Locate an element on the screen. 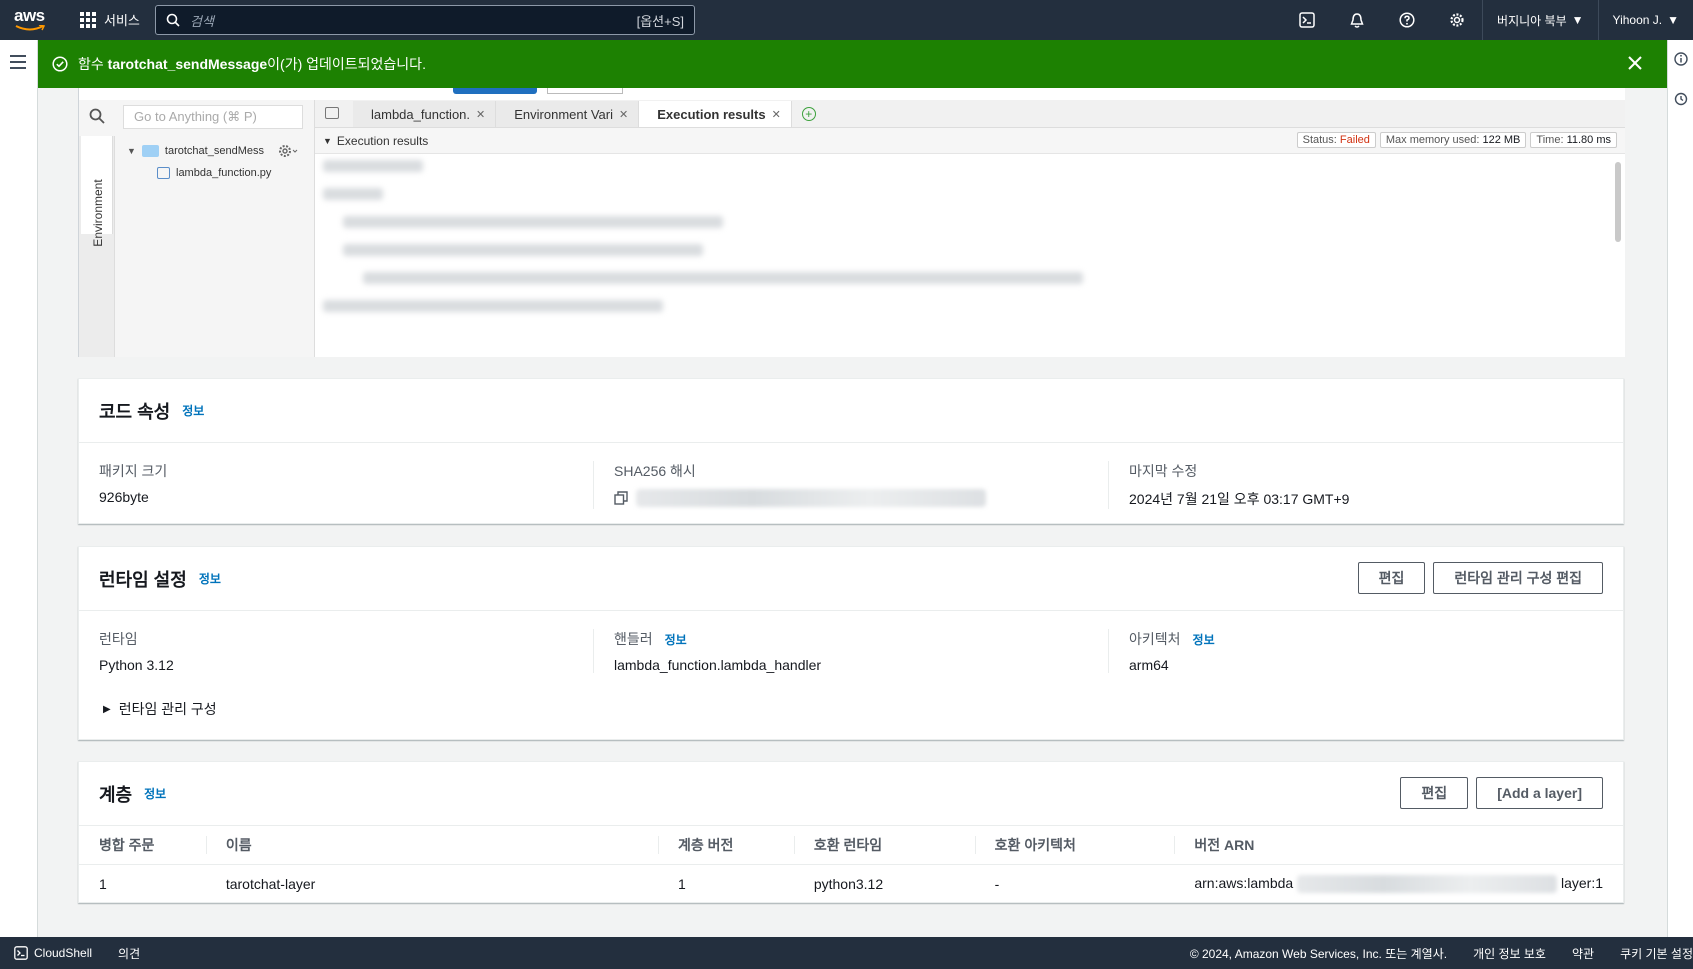 The image size is (1693, 969). tree-folder: ▼ tarotchat_sendMess is located at coordinates (212, 151).